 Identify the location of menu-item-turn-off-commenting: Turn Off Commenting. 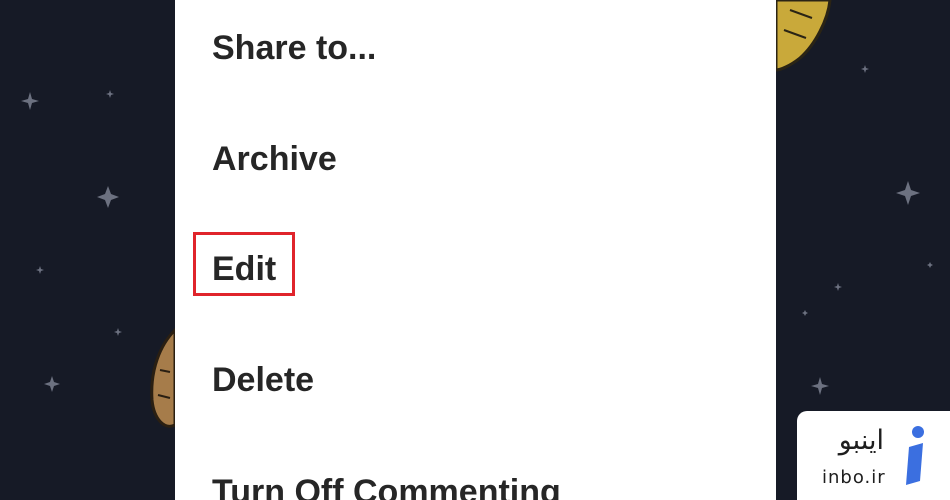
(386, 481).